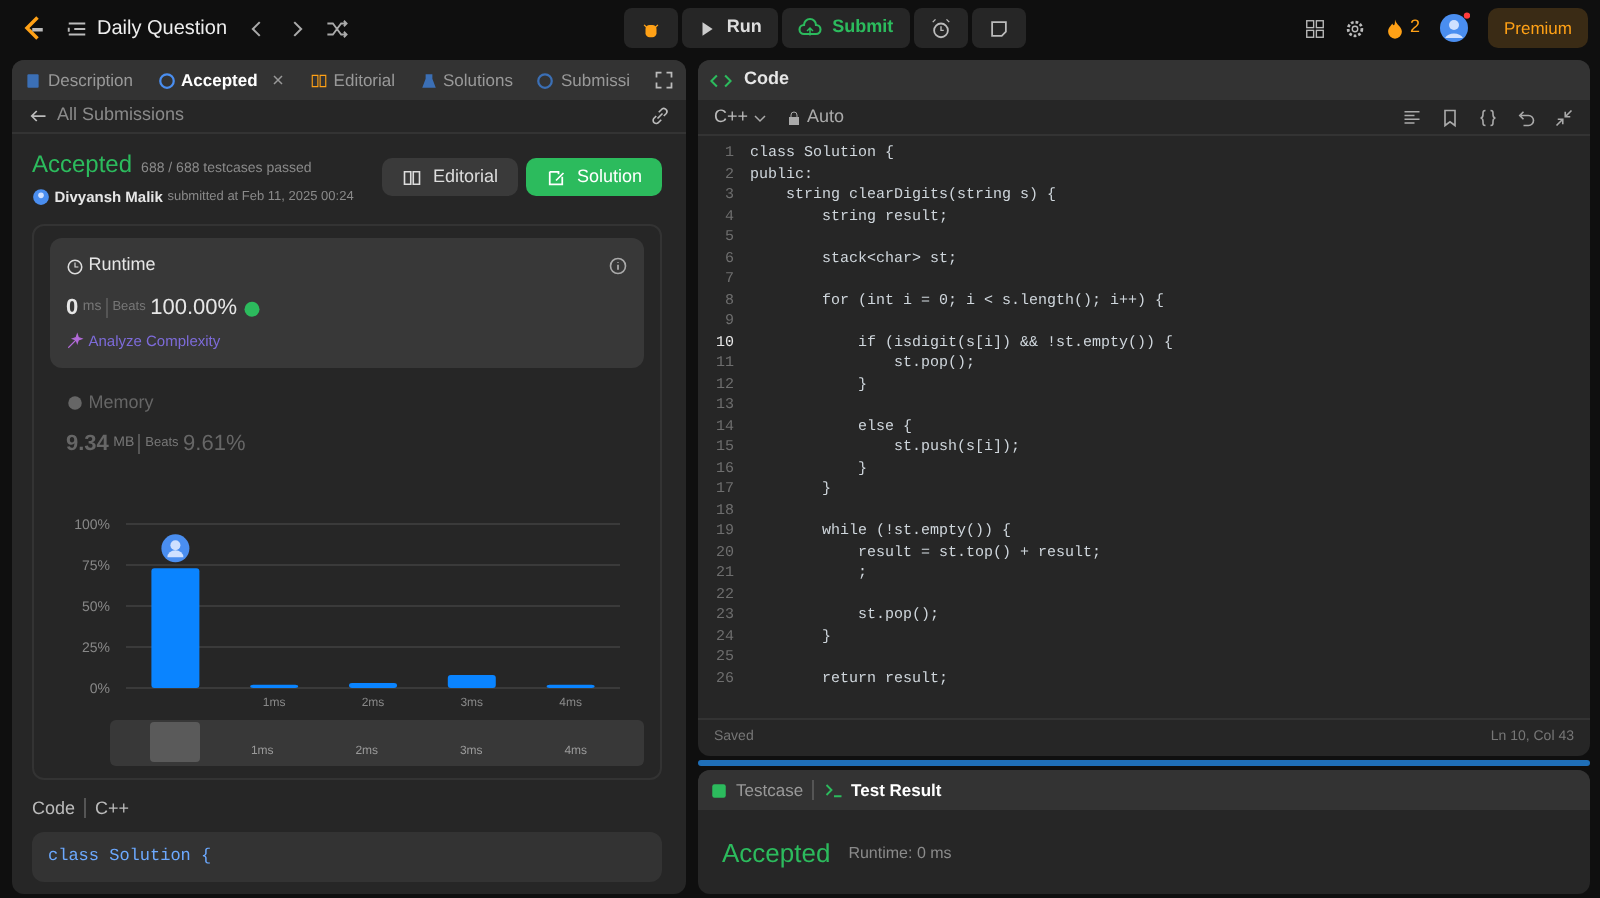  Describe the element at coordinates (1526, 117) in the screenshot. I see `undo-icon` at that location.